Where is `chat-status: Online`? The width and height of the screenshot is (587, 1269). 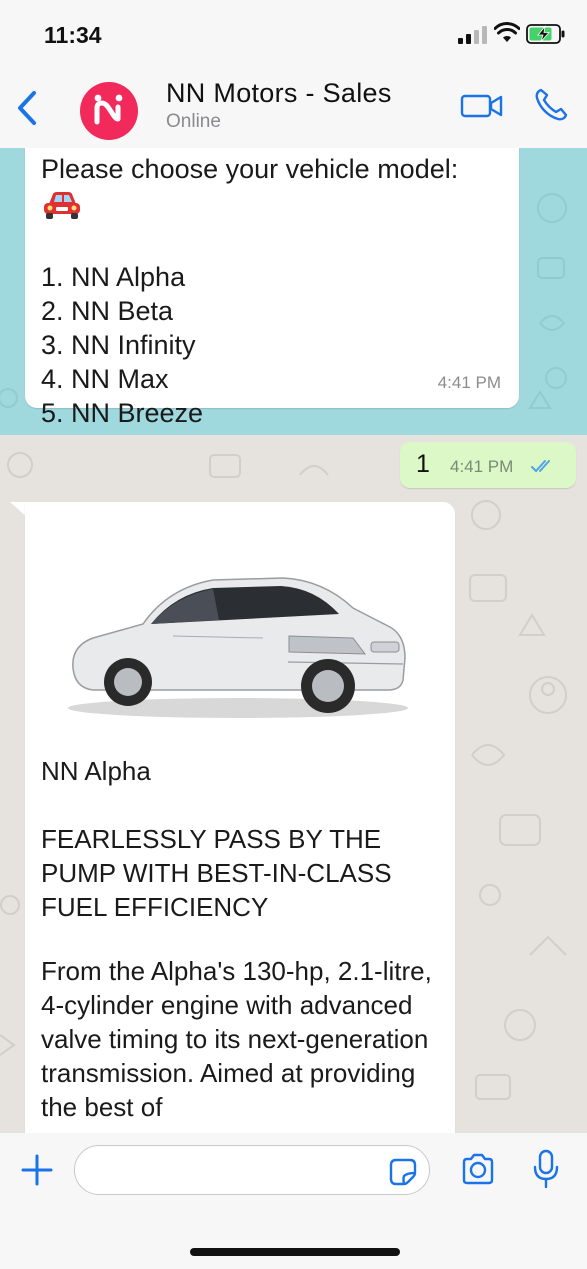
chat-status: Online is located at coordinates (193, 121).